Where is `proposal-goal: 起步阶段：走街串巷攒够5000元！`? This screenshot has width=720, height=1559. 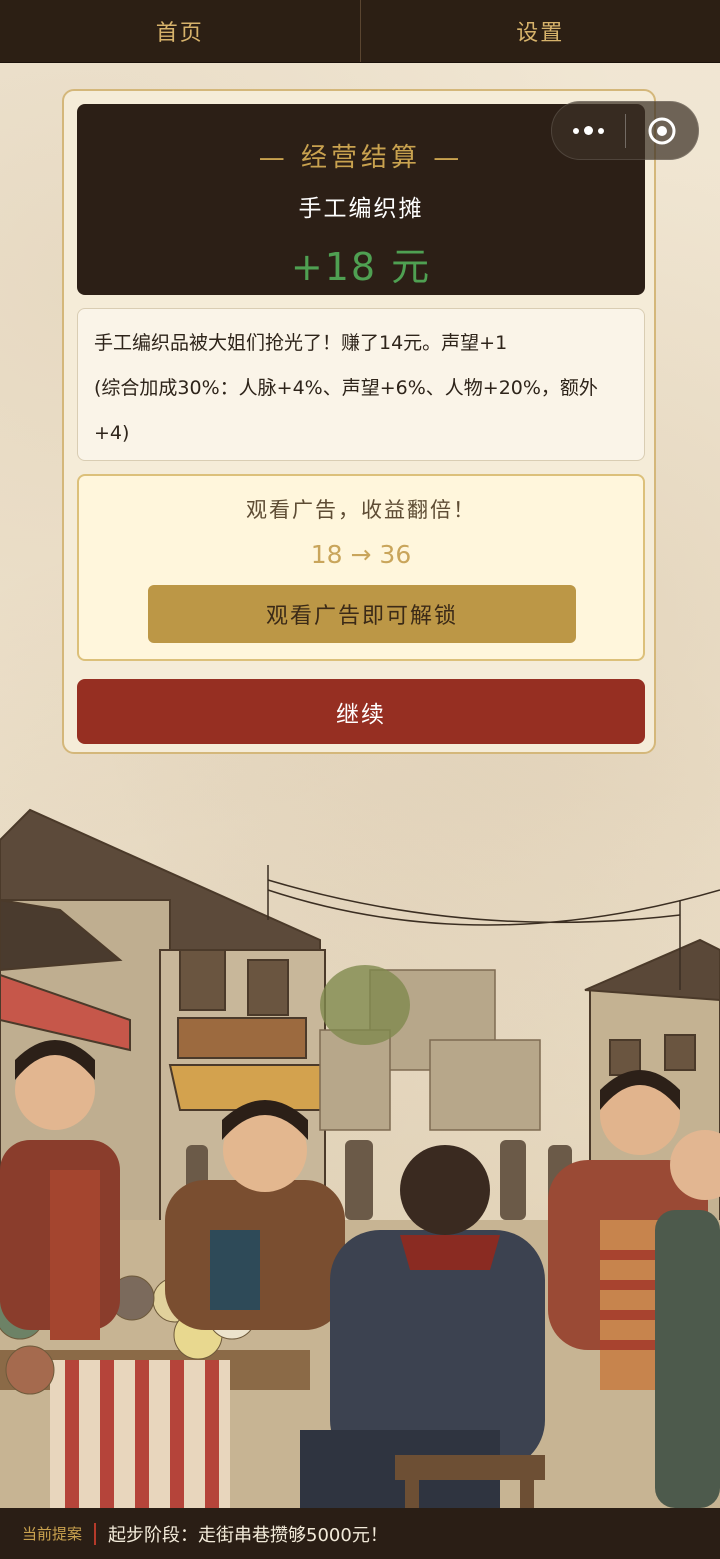 proposal-goal: 起步阶段：走街串巷攒够5000元！ is located at coordinates (248, 1535).